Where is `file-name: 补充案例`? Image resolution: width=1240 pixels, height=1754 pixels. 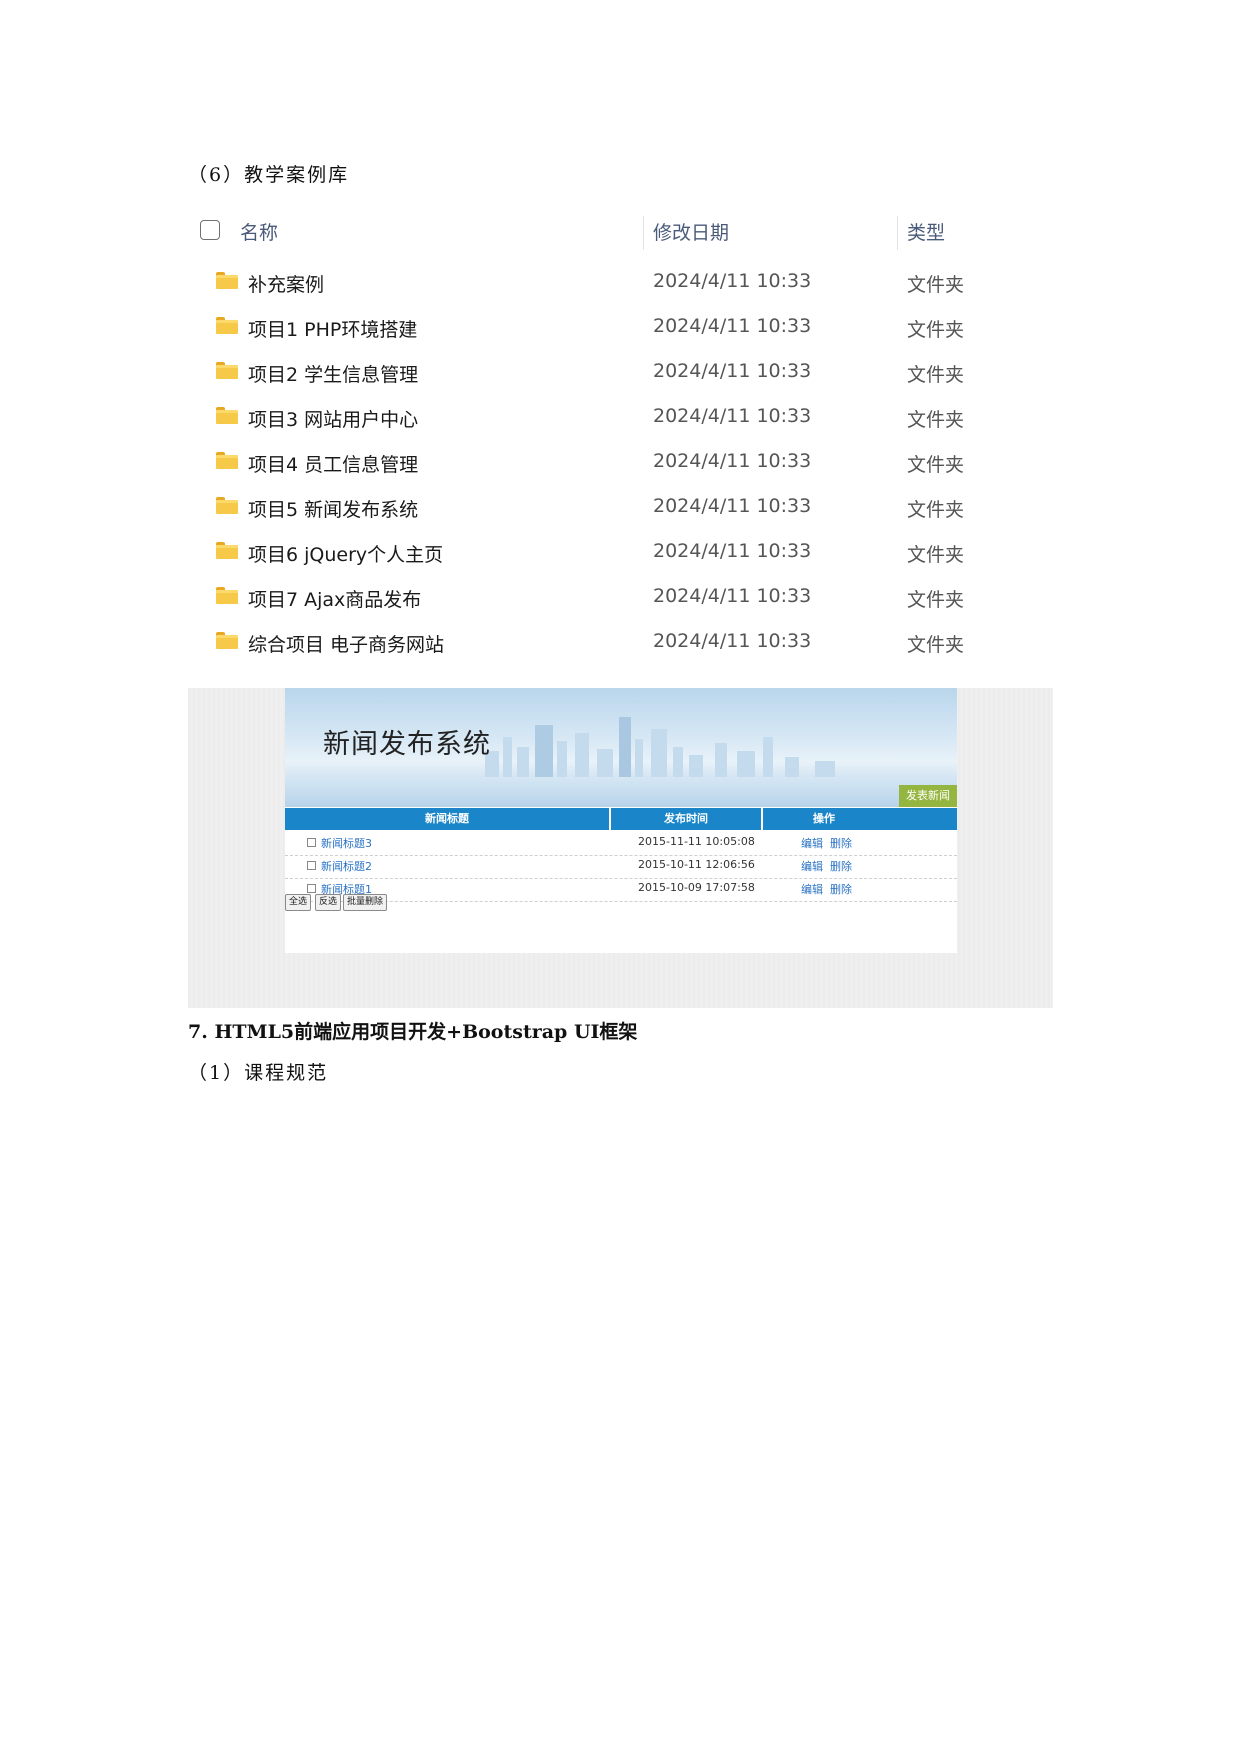 file-name: 补充案例 is located at coordinates (286, 285).